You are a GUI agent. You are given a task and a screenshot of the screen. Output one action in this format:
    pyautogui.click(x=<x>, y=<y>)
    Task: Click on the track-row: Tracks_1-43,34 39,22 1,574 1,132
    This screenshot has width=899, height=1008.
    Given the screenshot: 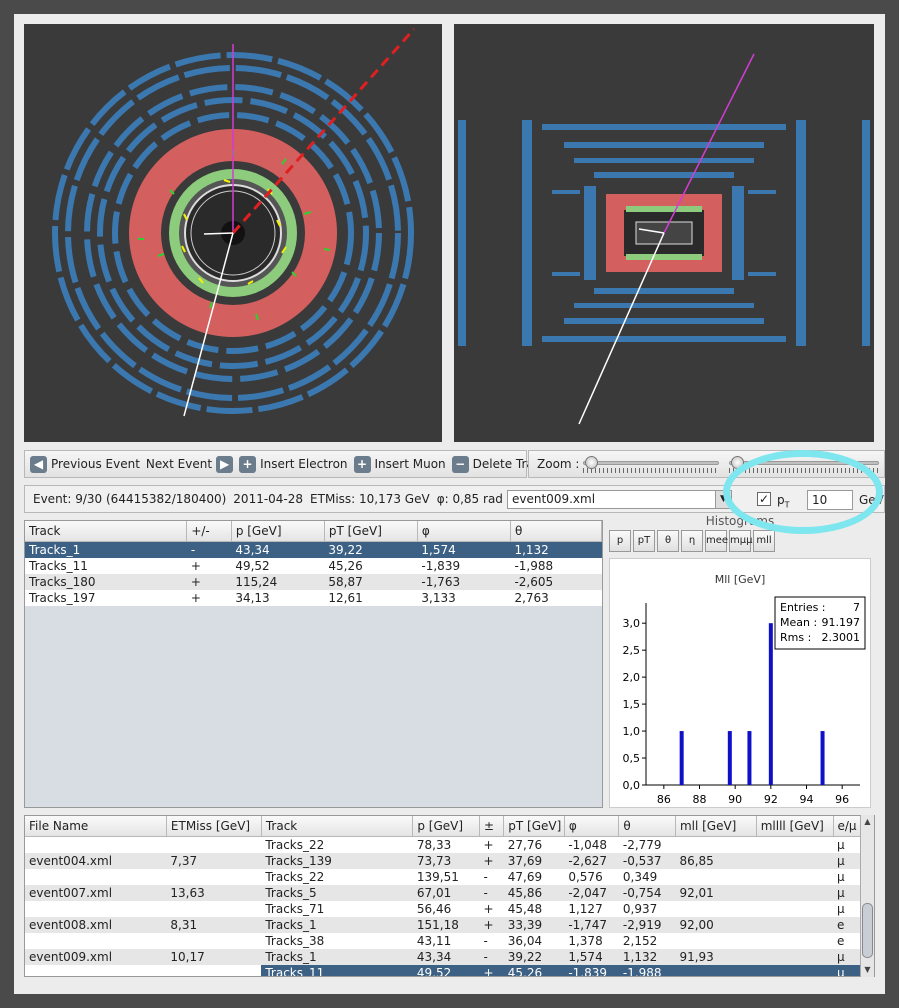 What is the action you would take?
    pyautogui.click(x=313, y=549)
    